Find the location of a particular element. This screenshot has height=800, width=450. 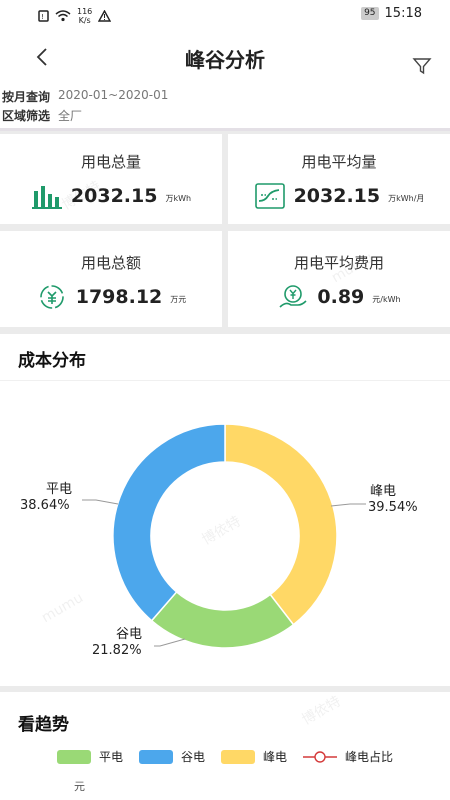

card-total-cost: 用电总额 1798.12 万元 is located at coordinates (111, 279).